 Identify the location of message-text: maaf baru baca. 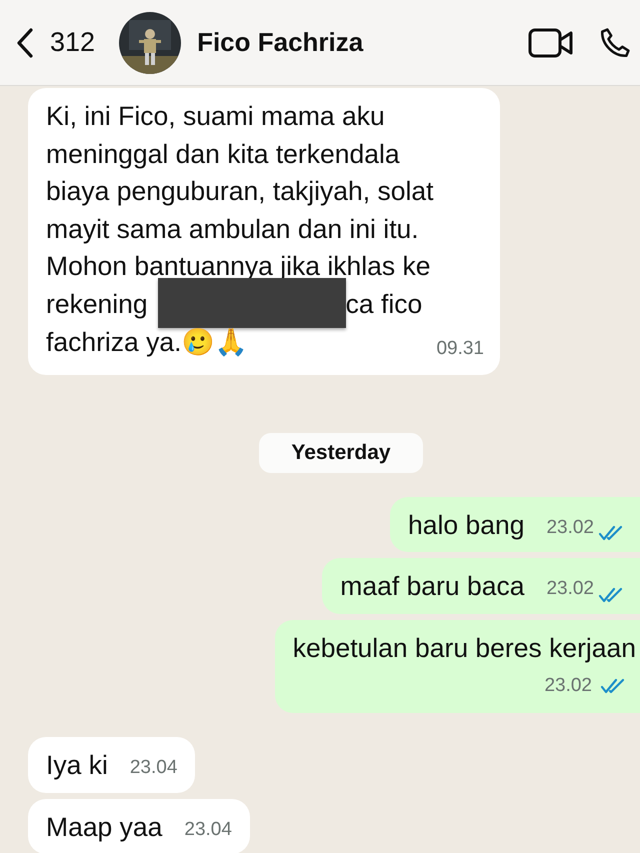
(432, 587).